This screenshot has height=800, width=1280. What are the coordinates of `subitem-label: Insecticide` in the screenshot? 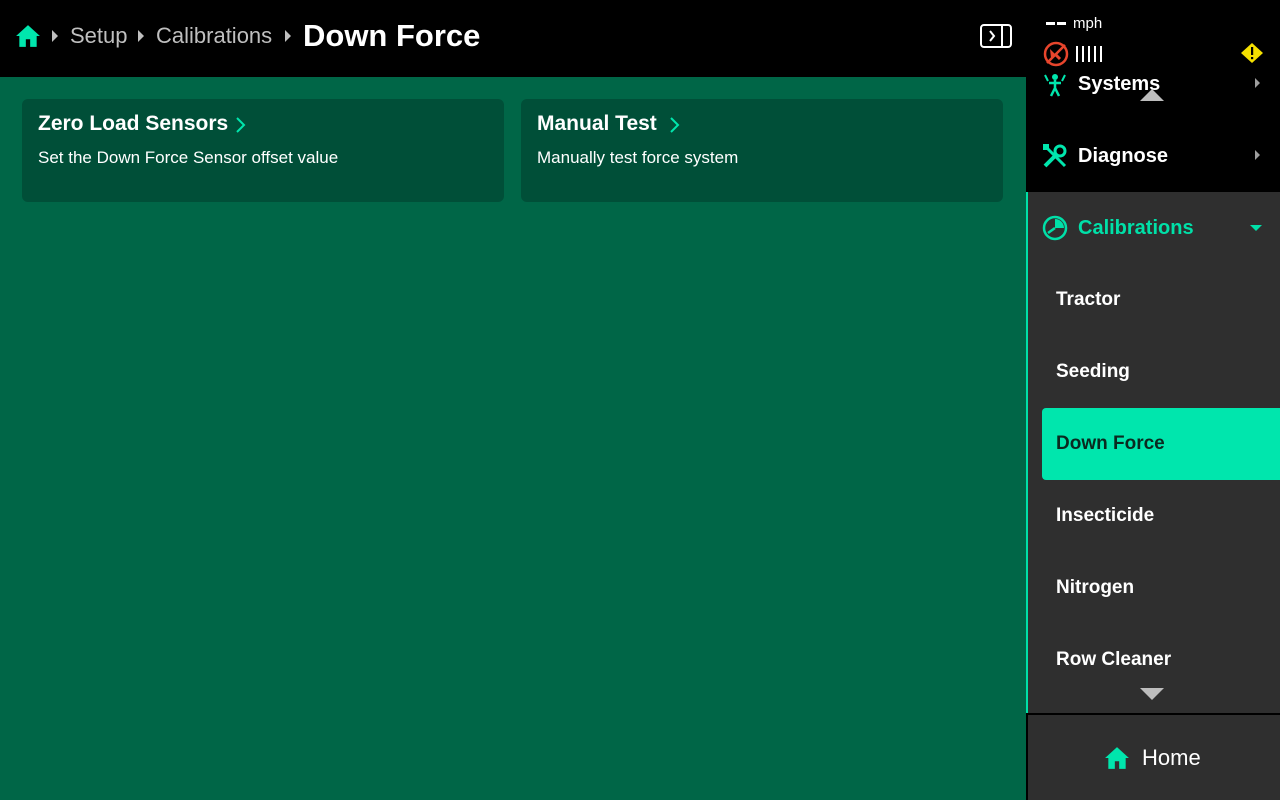 It's located at (1105, 515).